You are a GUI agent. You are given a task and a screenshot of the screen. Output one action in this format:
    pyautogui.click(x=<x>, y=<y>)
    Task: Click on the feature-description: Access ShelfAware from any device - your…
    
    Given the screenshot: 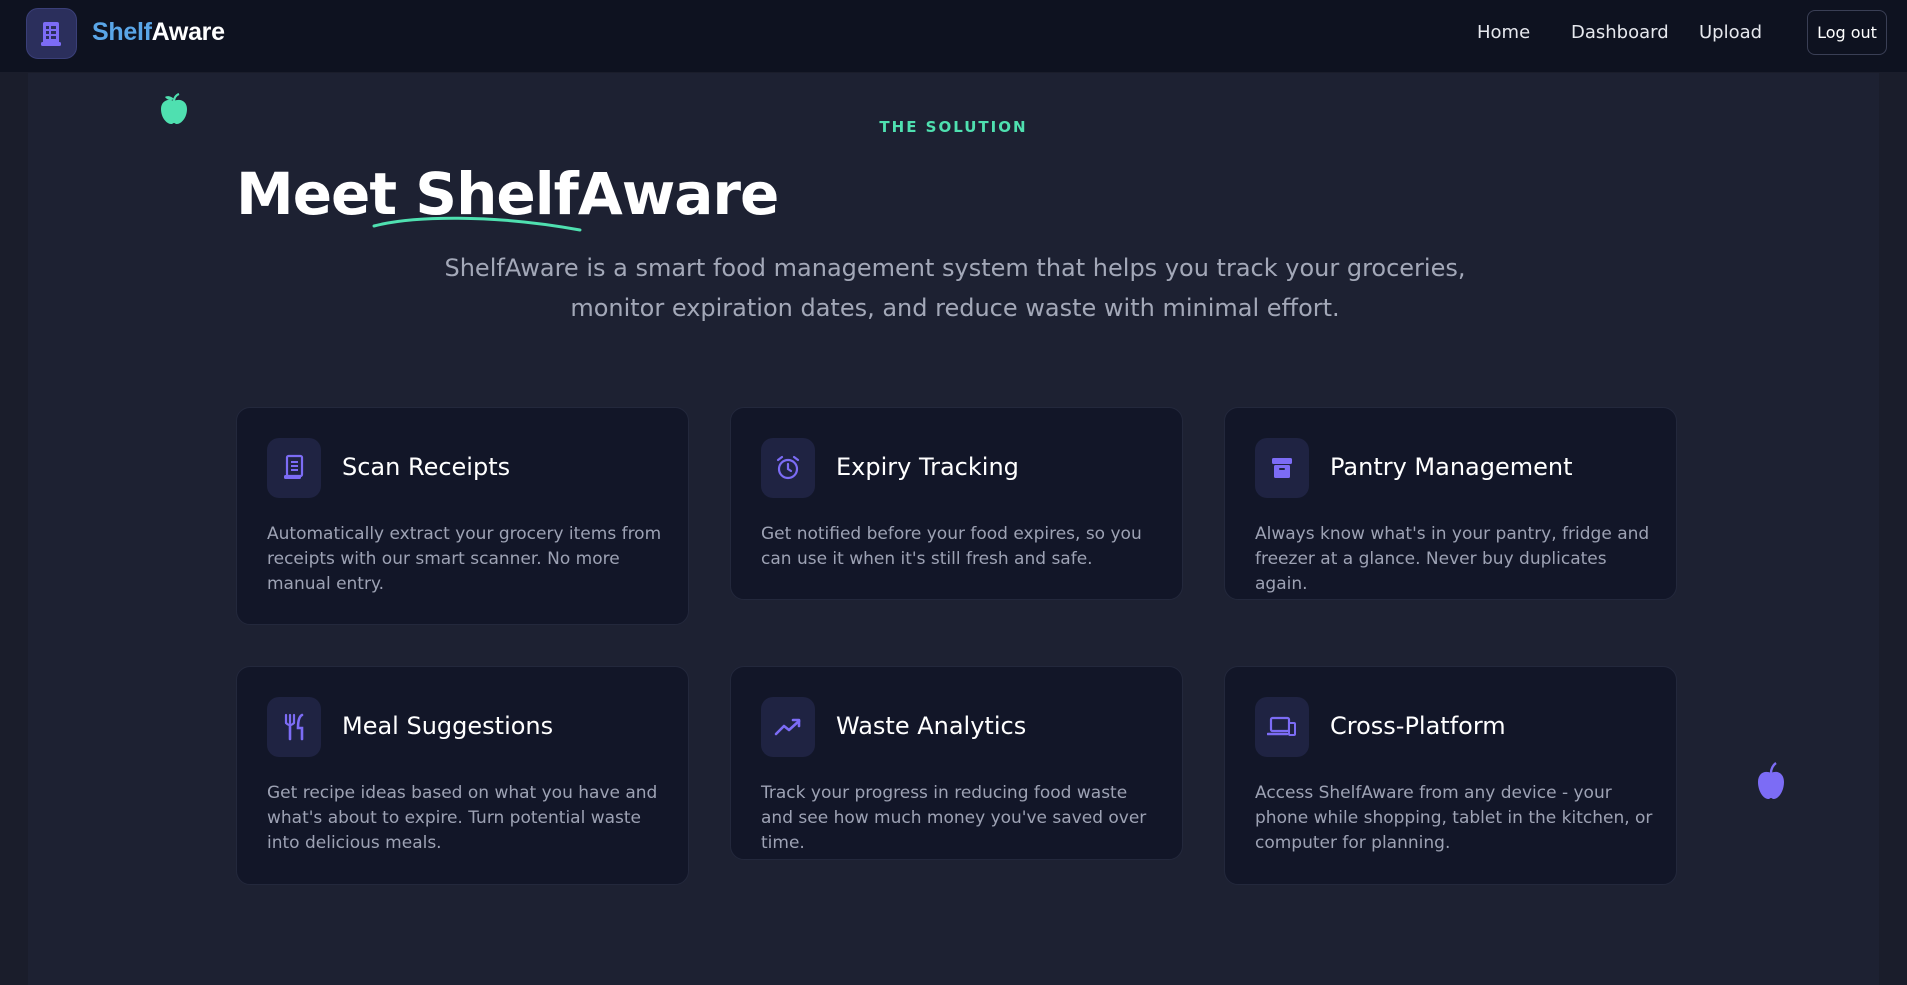 What is the action you would take?
    pyautogui.click(x=1454, y=818)
    